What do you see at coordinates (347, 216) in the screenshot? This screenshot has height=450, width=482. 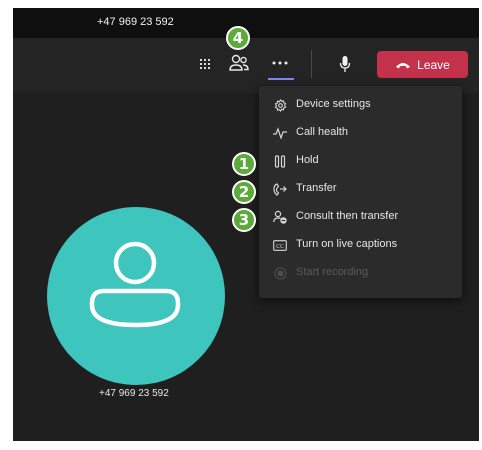 I see `menu-item-label: Consult then transfer` at bounding box center [347, 216].